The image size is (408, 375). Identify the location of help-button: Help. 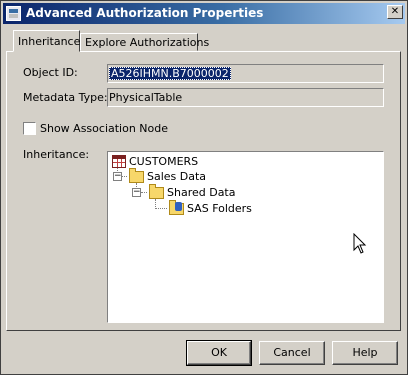
(365, 353).